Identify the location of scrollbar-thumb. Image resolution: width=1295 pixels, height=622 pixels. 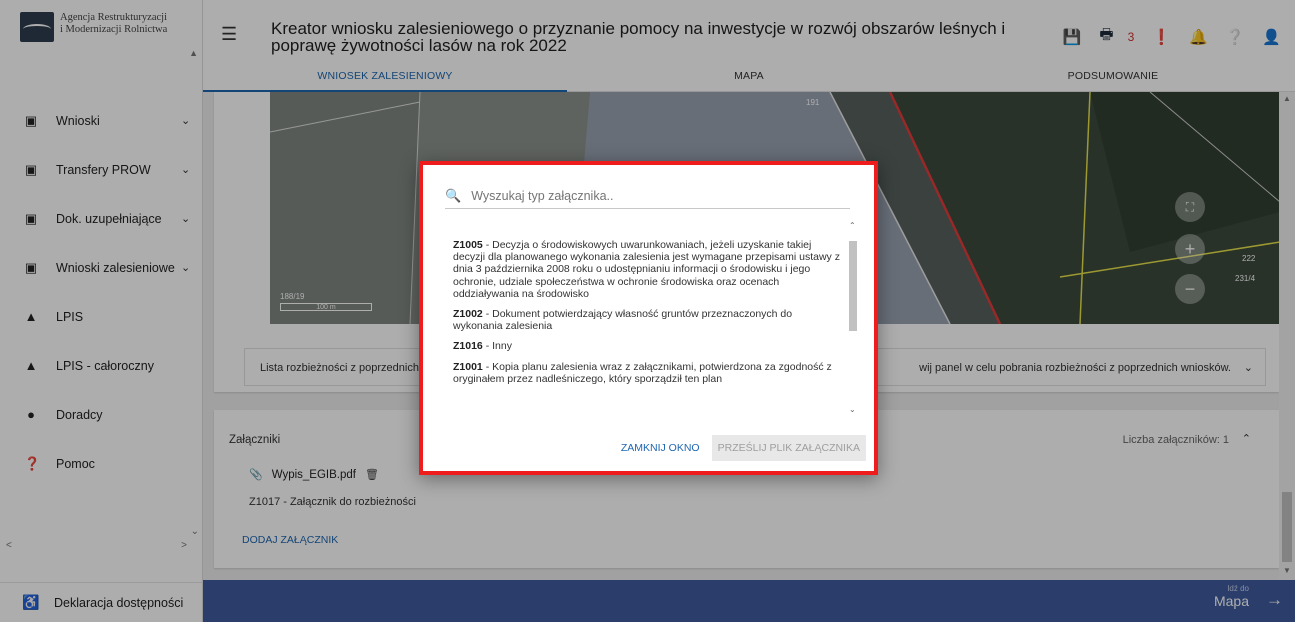
(853, 286).